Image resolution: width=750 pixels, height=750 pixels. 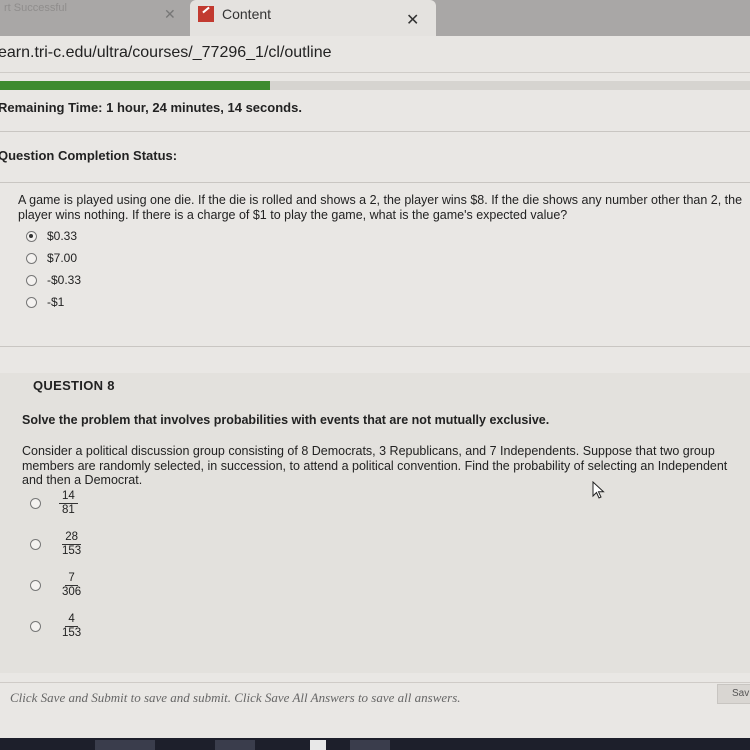 What do you see at coordinates (71, 538) in the screenshot?
I see `fraction-numerator: 28` at bounding box center [71, 538].